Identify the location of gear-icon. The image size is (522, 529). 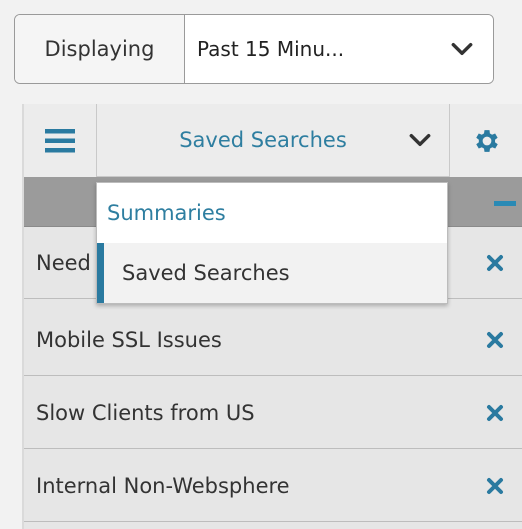
(487, 140).